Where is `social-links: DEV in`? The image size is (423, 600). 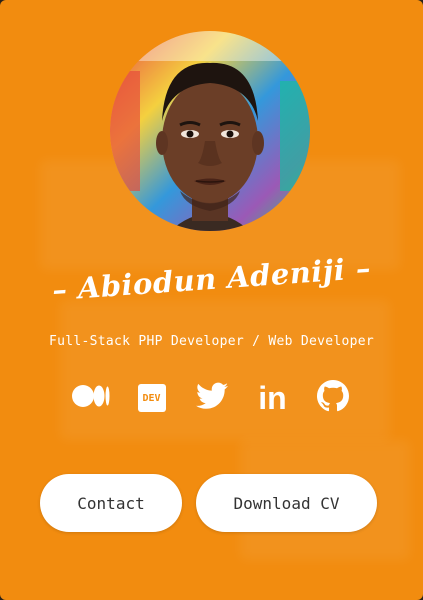
social-links: DEV in is located at coordinates (212, 398).